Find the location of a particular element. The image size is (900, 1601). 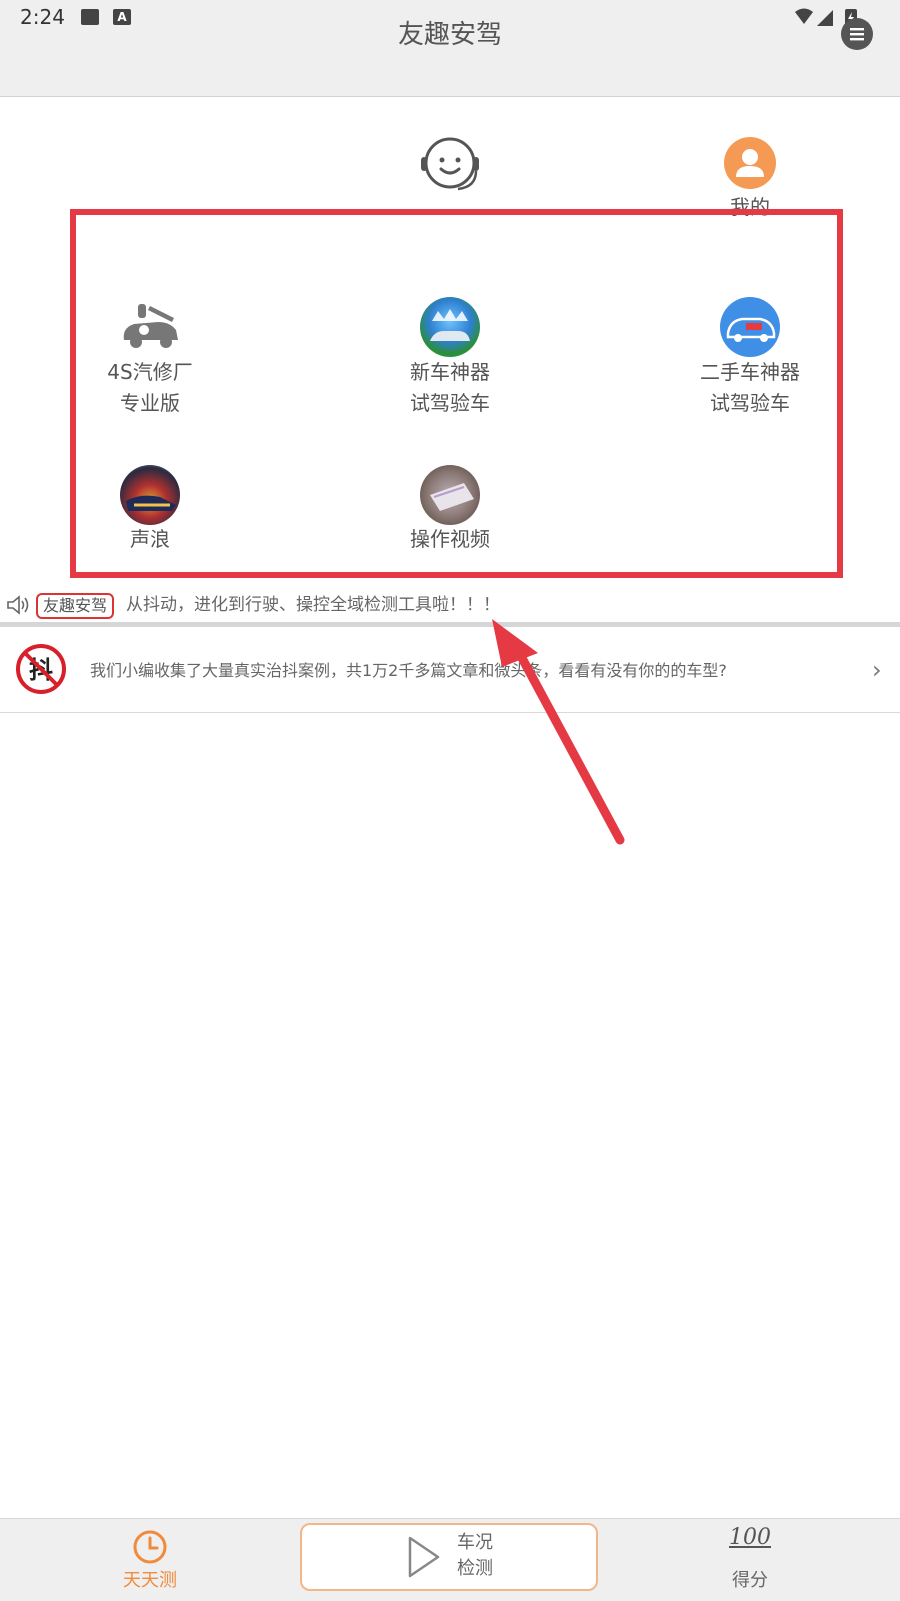

announcement-tag: 友趣安驾 is located at coordinates (75, 606).